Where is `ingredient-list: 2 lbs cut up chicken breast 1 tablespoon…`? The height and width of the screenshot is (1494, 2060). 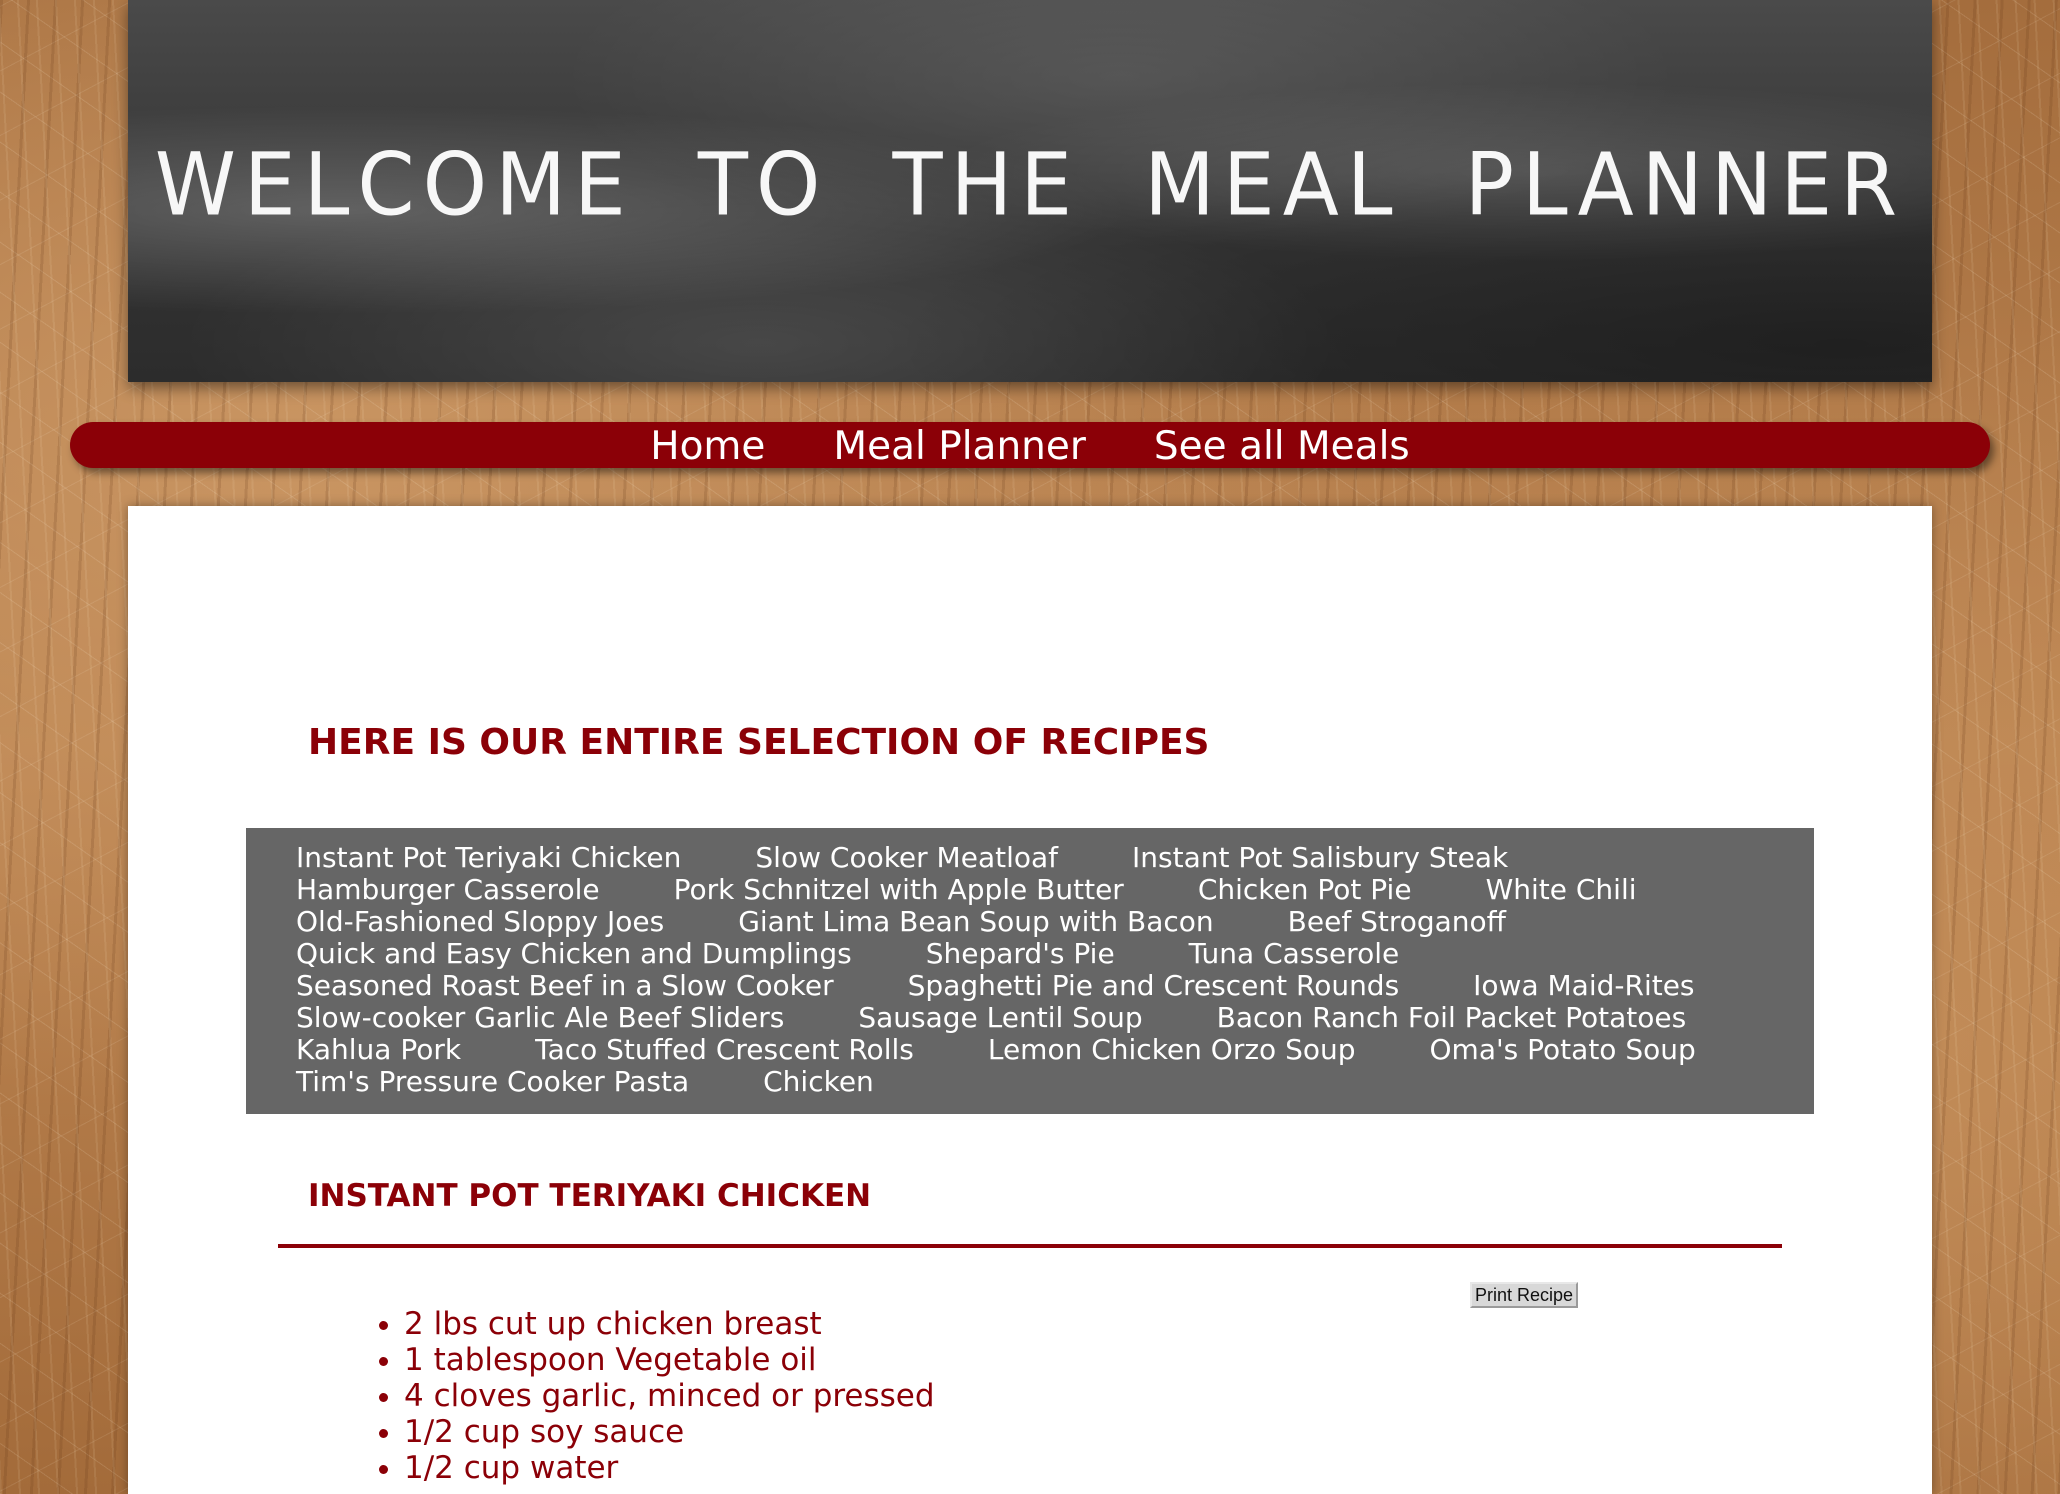 ingredient-list: 2 lbs cut up chicken breast 1 tablespoon… is located at coordinates (651, 1396).